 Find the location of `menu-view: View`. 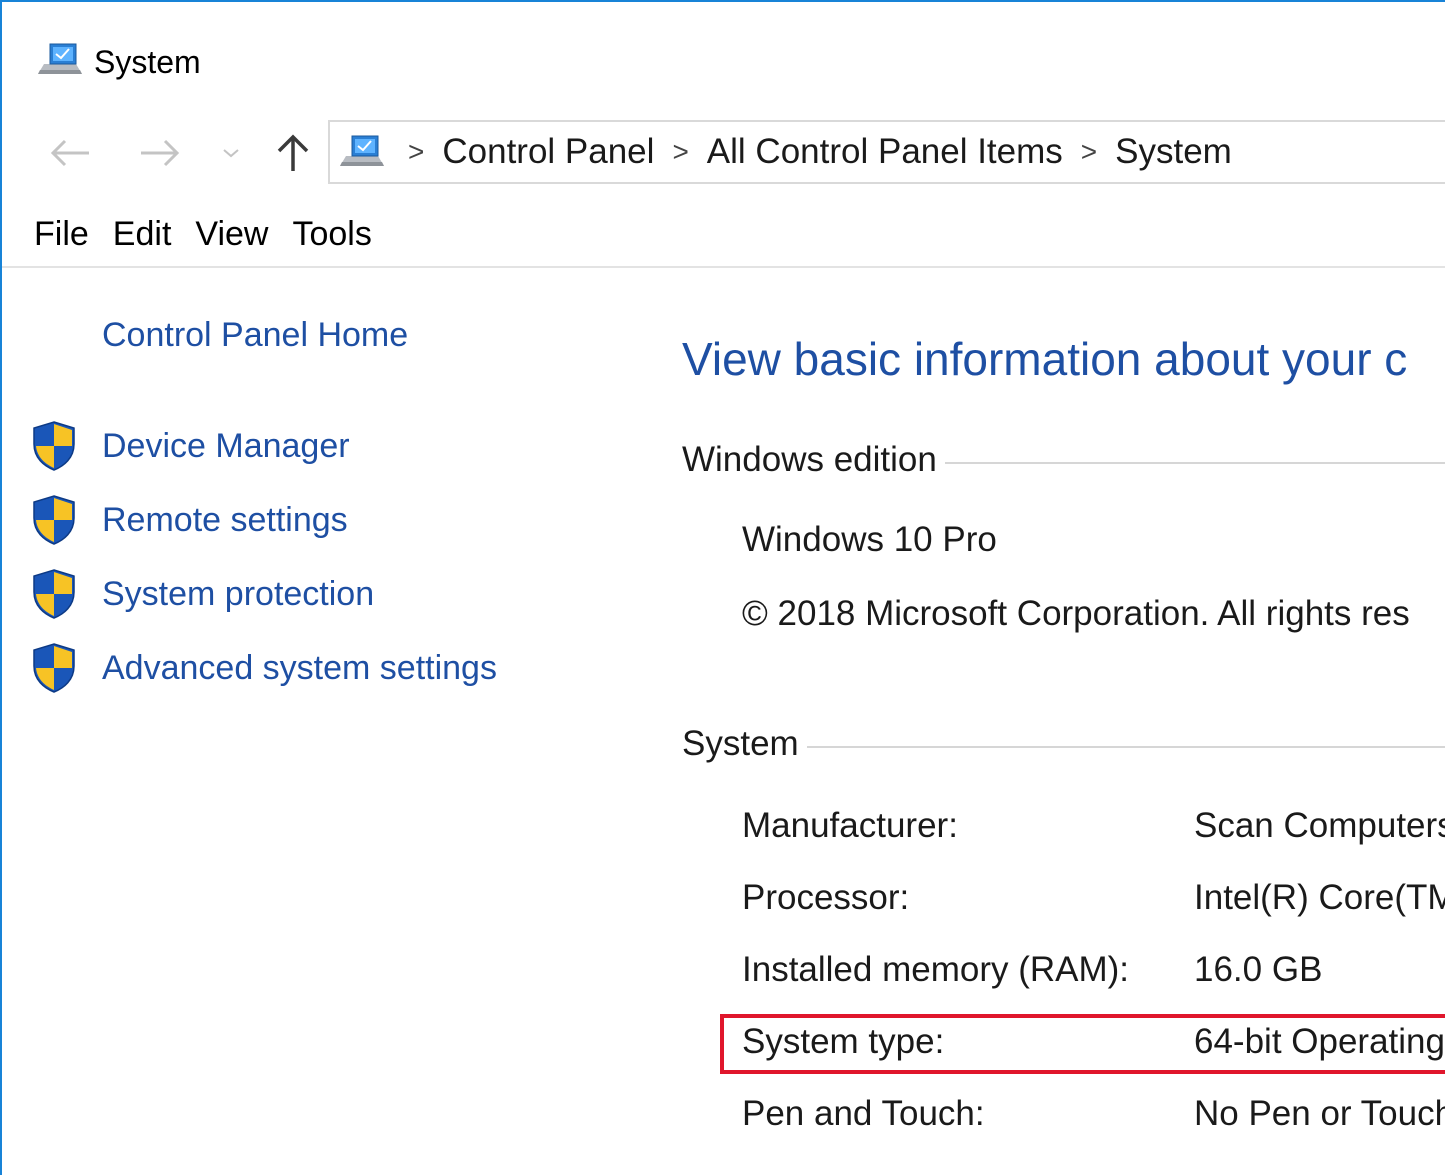

menu-view: View is located at coordinates (231, 234).